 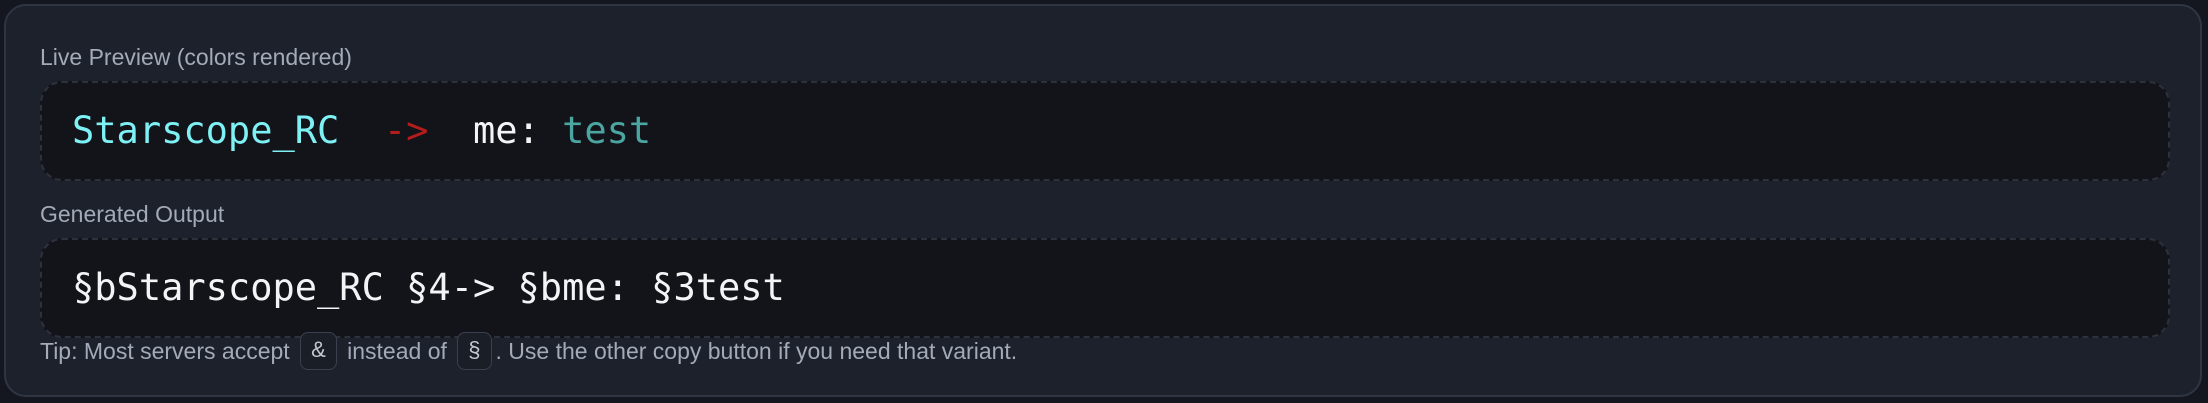 I want to click on ampersand-code: &, so click(x=318, y=350).